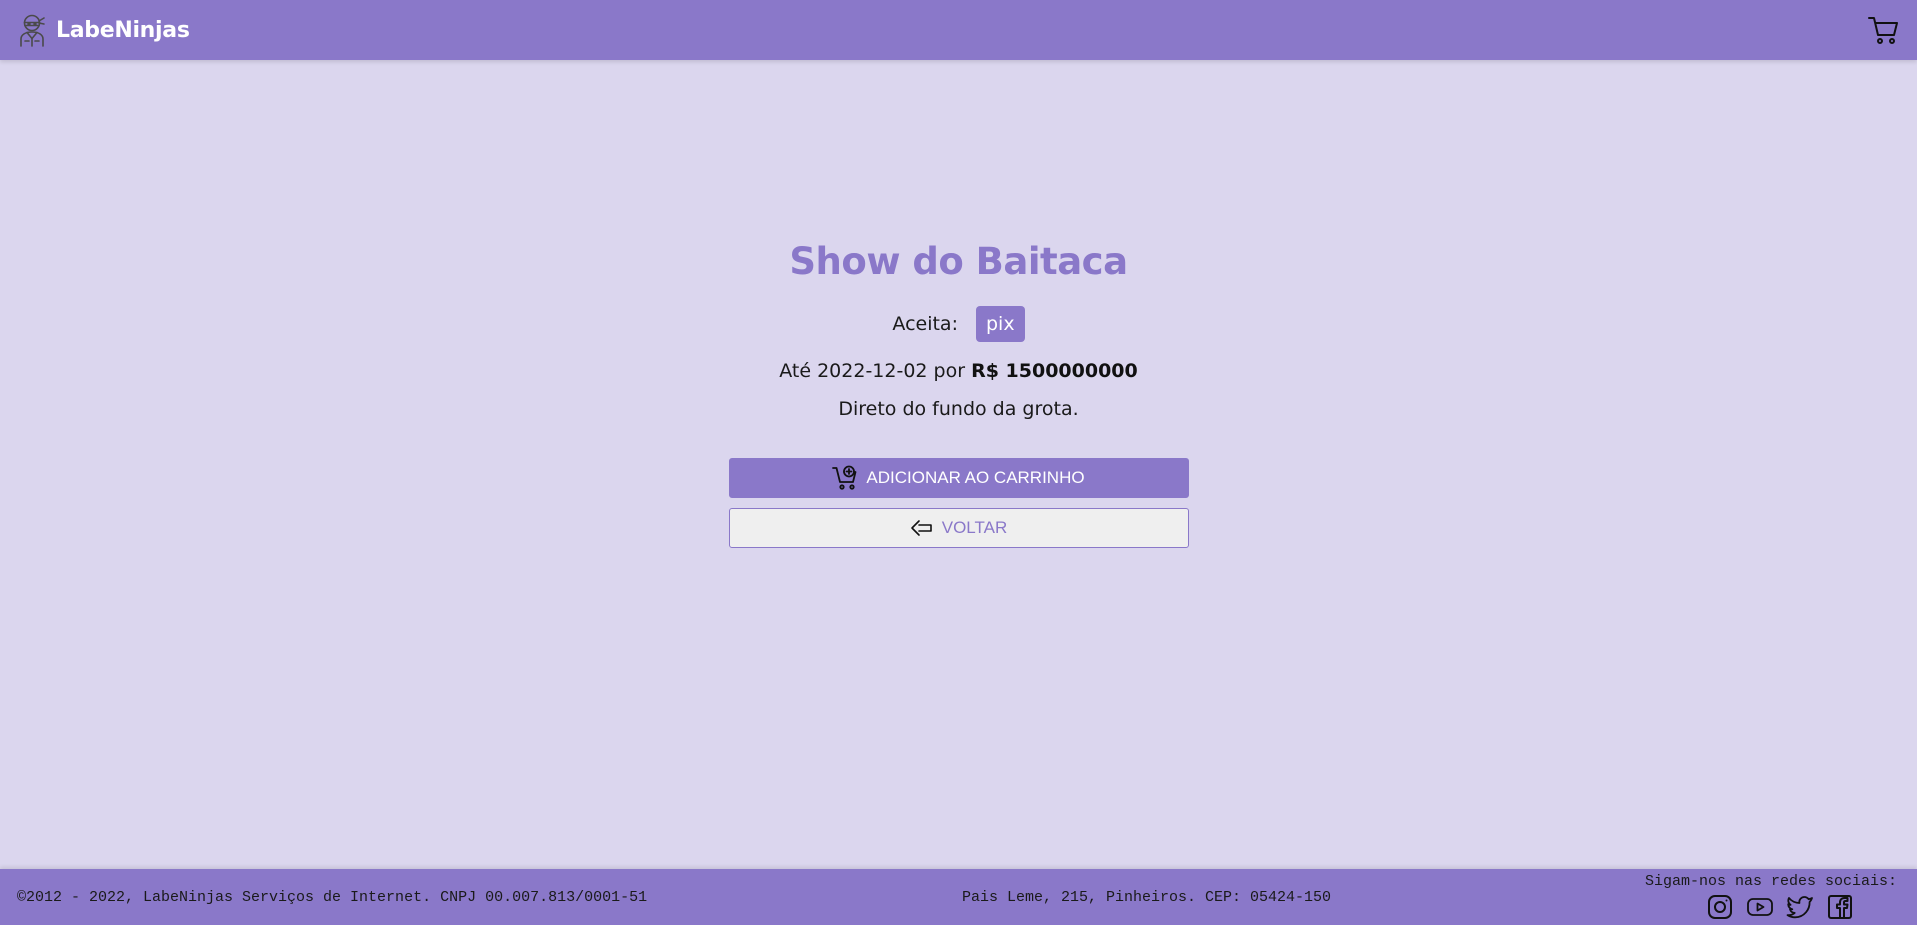 The height and width of the screenshot is (925, 1917). Describe the element at coordinates (925, 324) in the screenshot. I see `accepts-label: Aceita:` at that location.